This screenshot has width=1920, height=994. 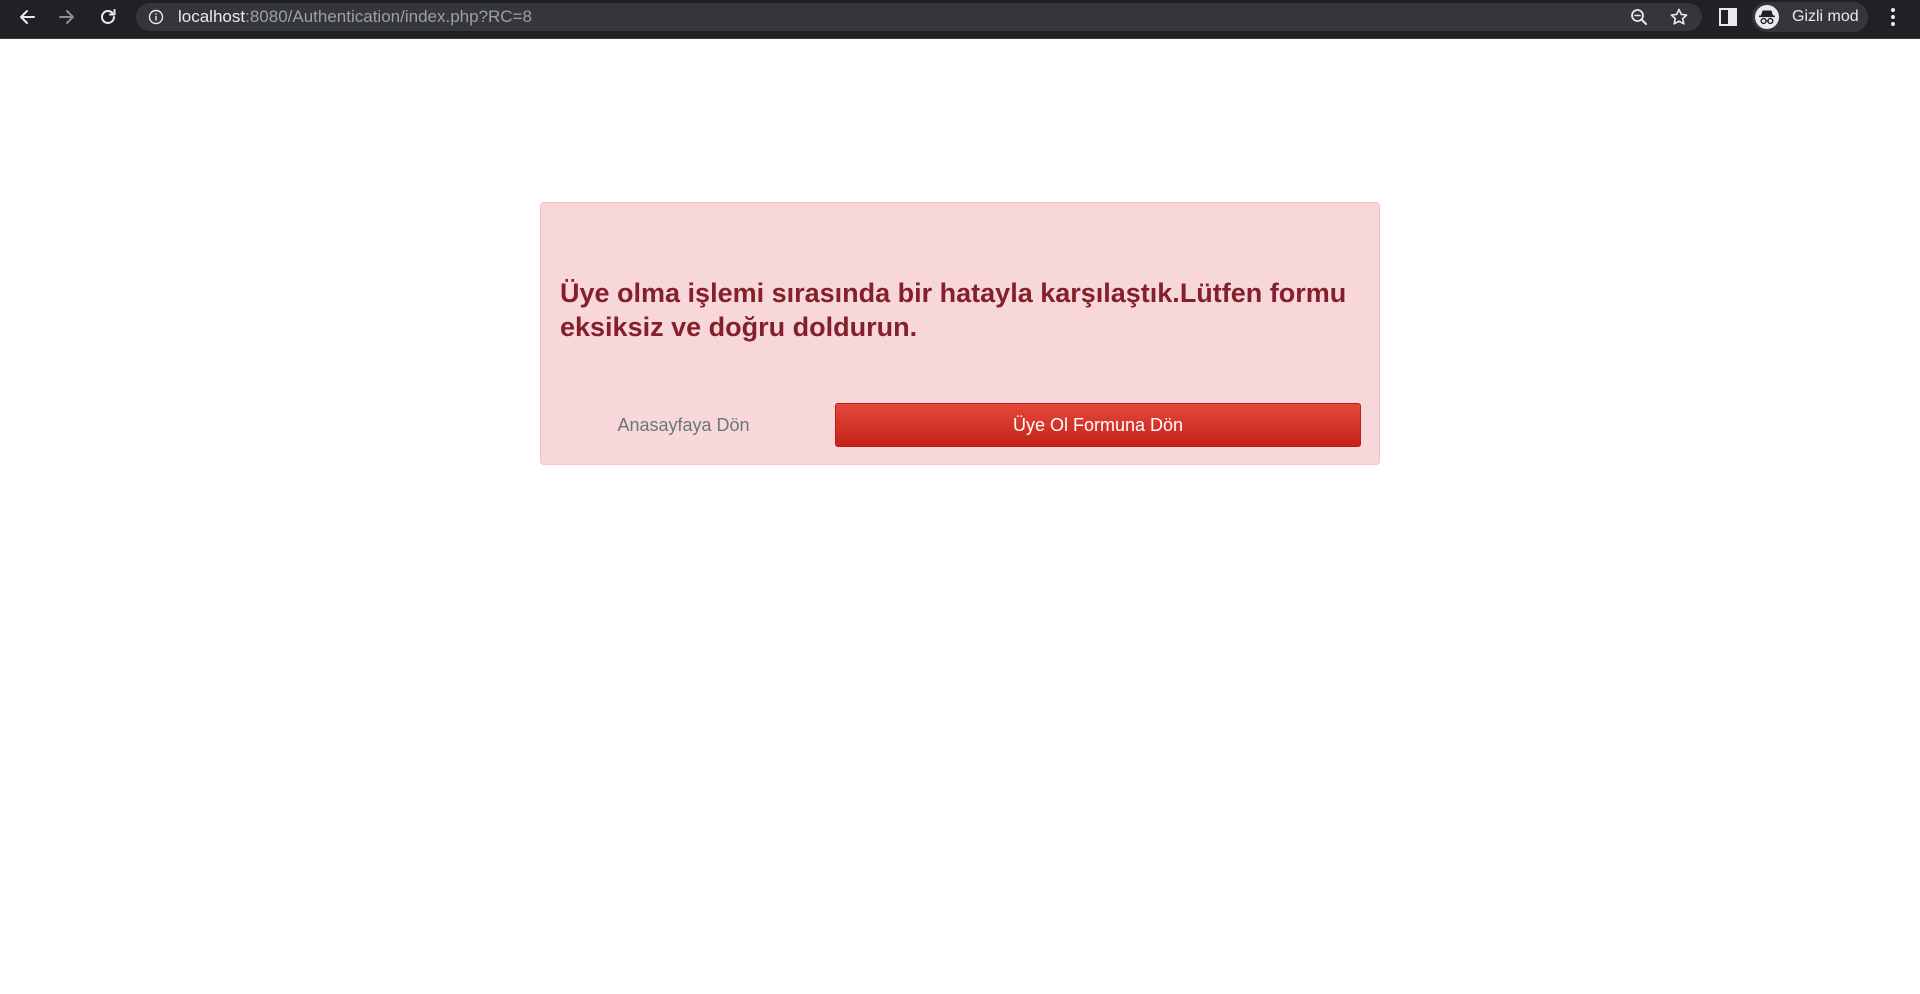 I want to click on more-menu-button, so click(x=1893, y=17).